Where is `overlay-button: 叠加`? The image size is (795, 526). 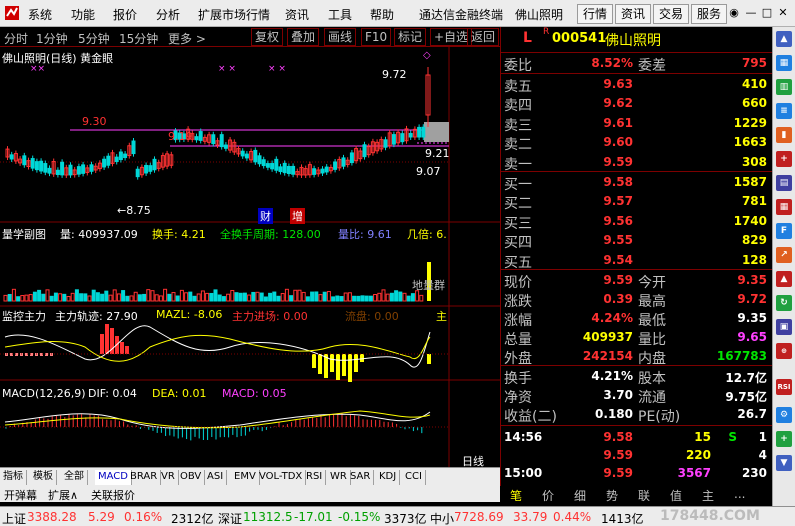
overlay-button: 叠加 is located at coordinates (303, 37).